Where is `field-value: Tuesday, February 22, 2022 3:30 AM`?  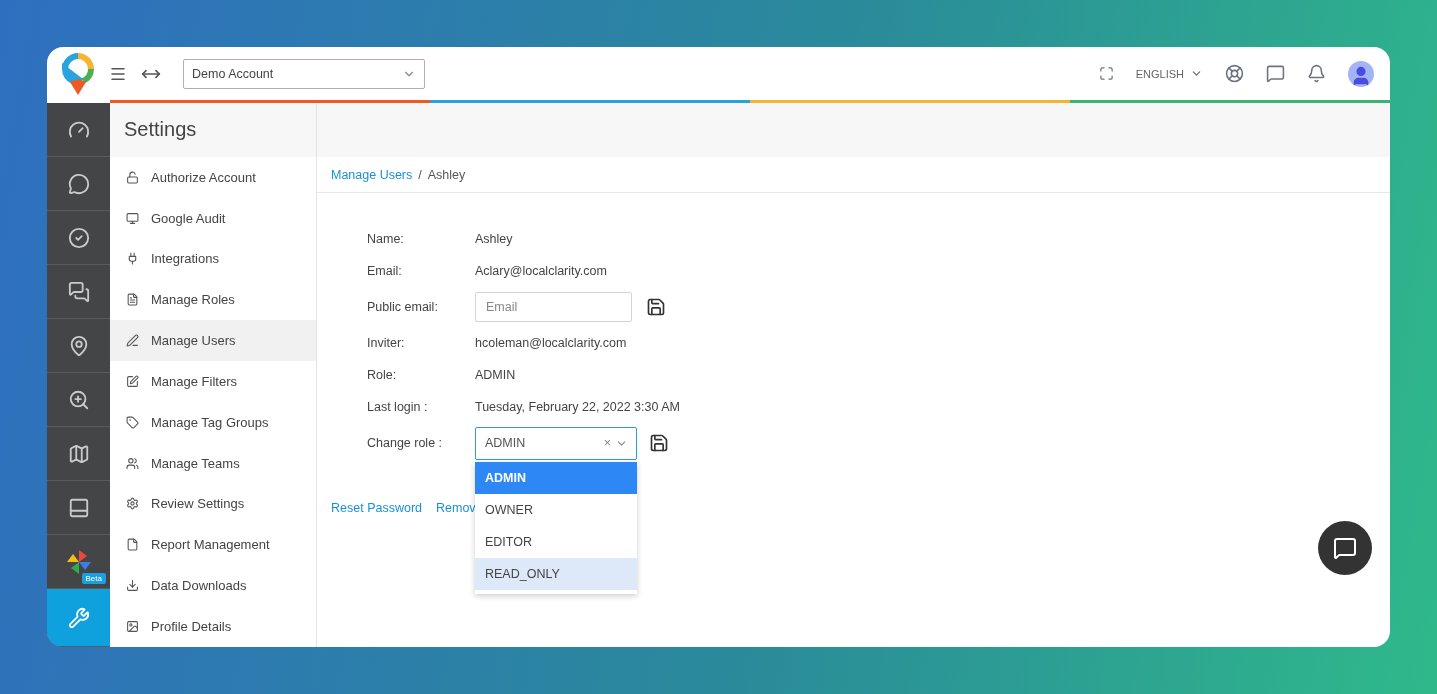
field-value: Tuesday, February 22, 2022 3:30 AM is located at coordinates (577, 407).